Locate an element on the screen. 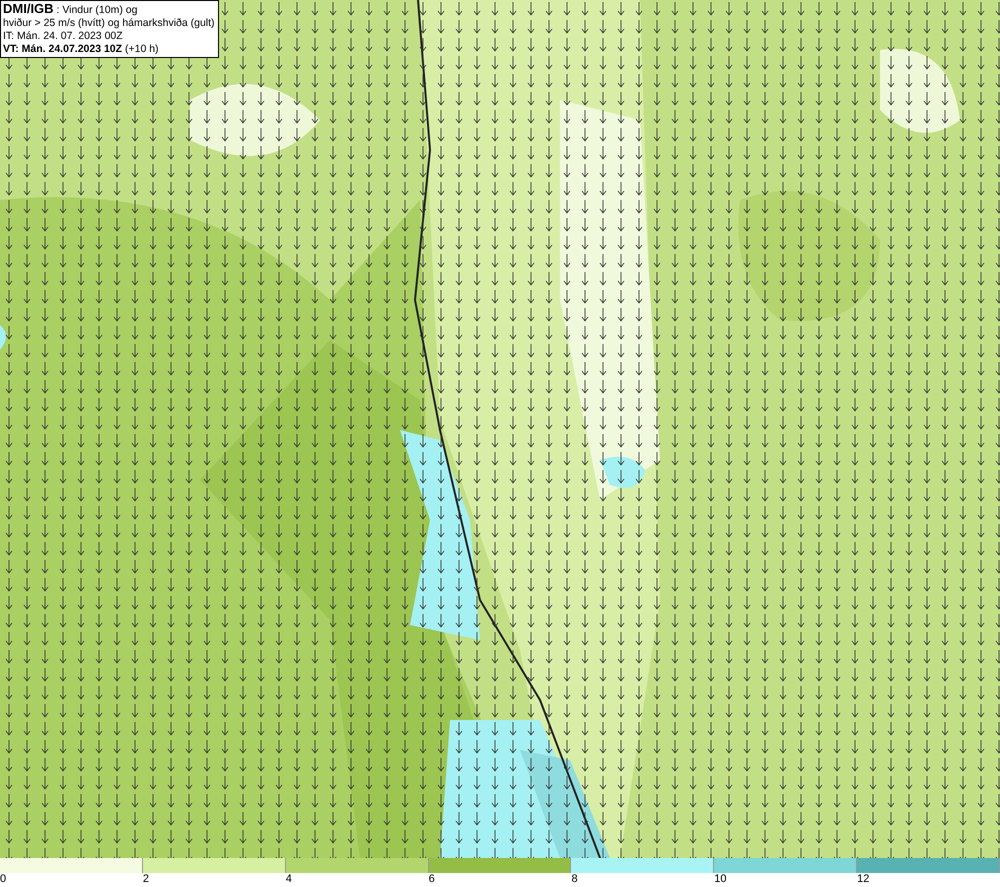 The width and height of the screenshot is (1000, 887). legend-label: 0 is located at coordinates (3, 879).